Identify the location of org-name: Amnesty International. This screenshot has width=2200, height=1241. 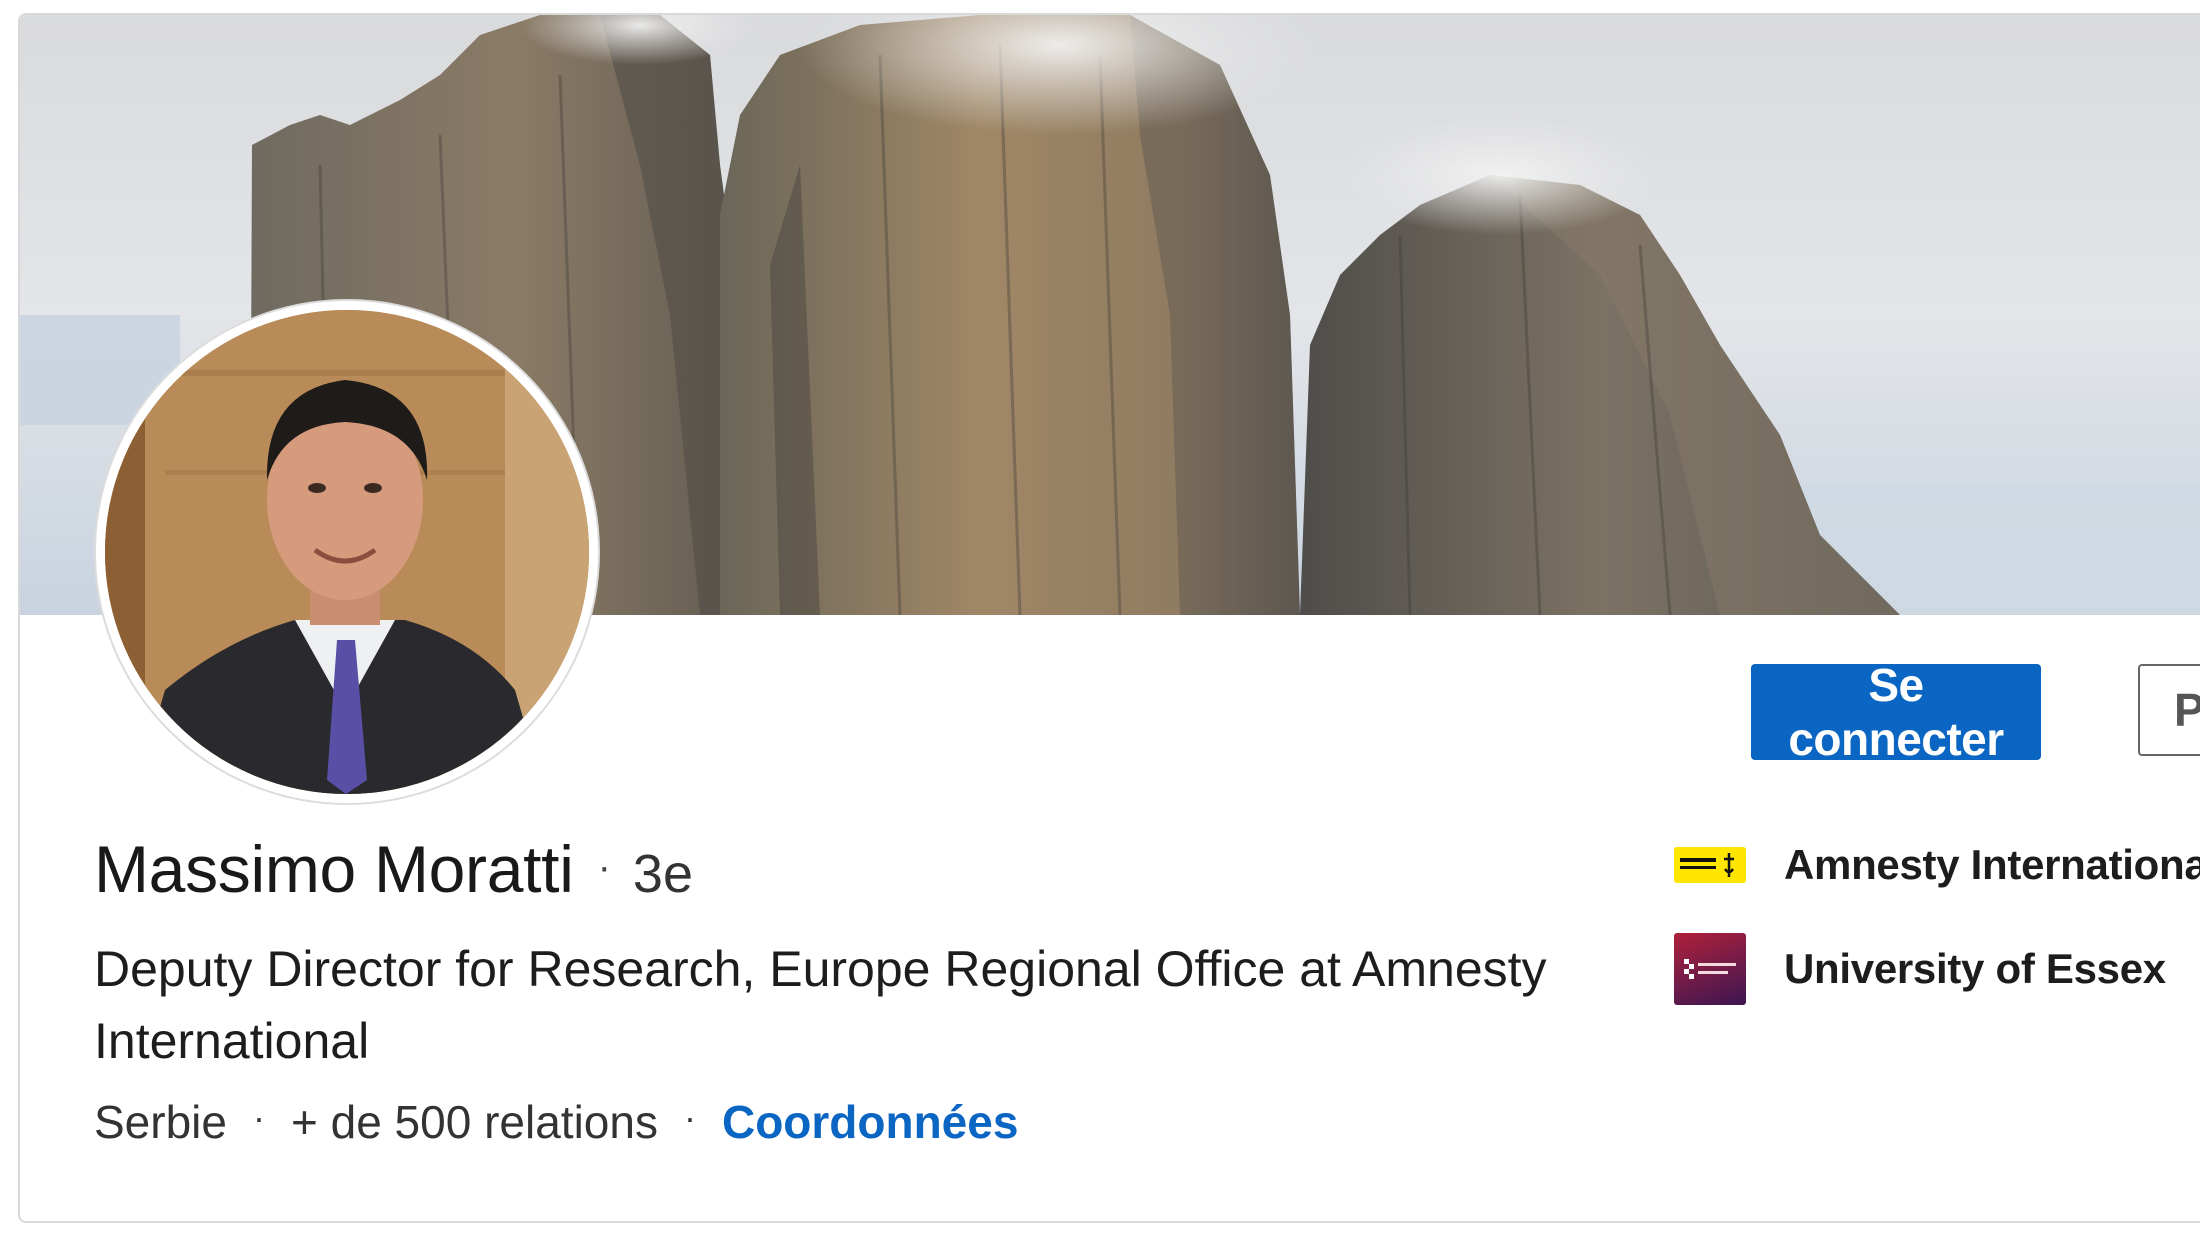
(1992, 864).